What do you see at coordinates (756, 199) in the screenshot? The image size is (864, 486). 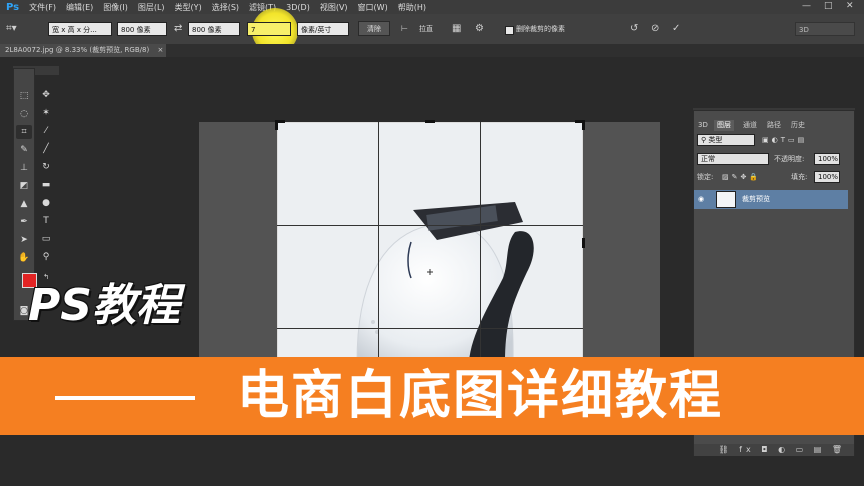 I see `layer-name: 裁剪预览` at bounding box center [756, 199].